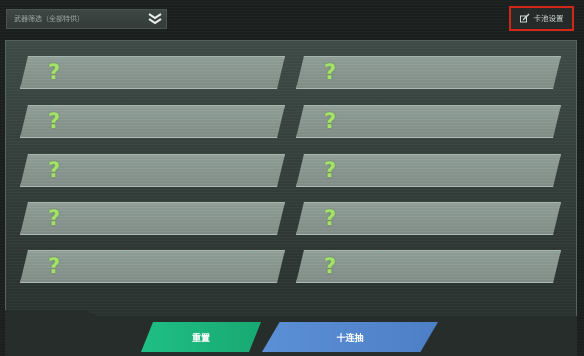  I want to click on reset-button: 重置, so click(201, 337).